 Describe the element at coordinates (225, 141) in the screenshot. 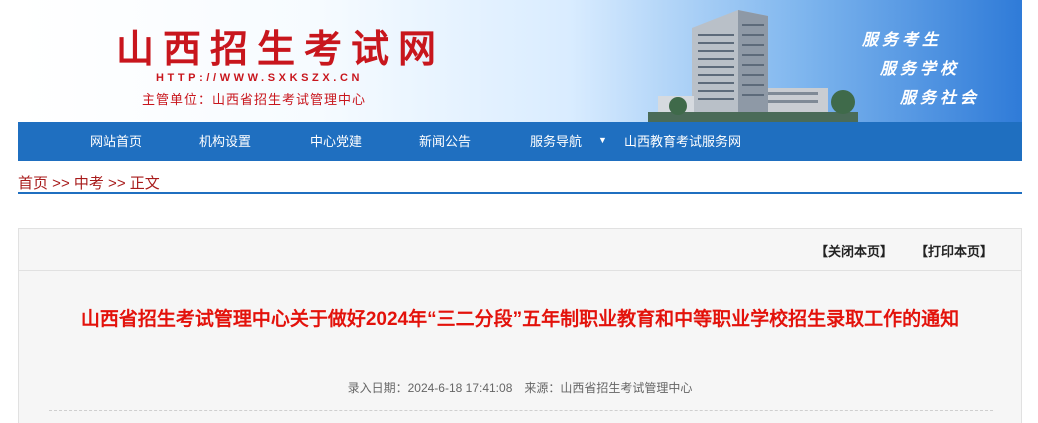

I see `nav-organization: 机构设置` at that location.